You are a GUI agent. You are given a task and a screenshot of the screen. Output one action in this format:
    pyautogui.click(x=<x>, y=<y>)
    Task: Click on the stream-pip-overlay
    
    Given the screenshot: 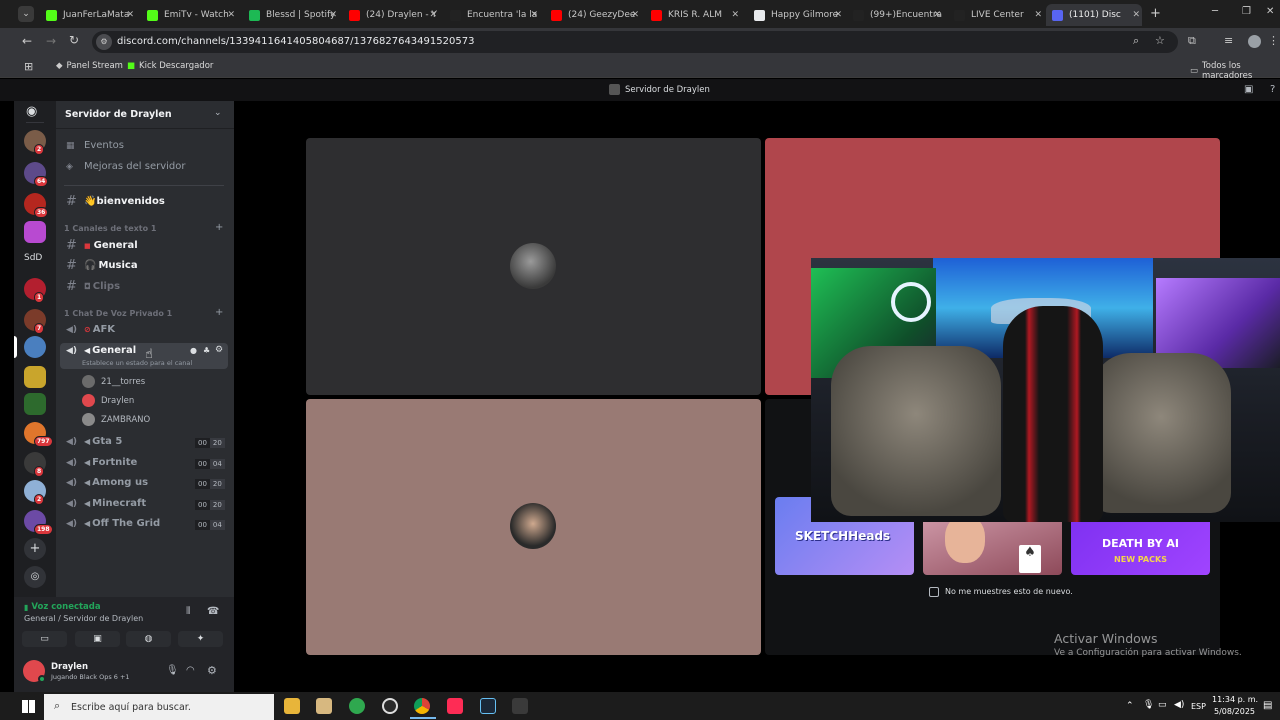 What is the action you would take?
    pyautogui.click(x=1045, y=390)
    